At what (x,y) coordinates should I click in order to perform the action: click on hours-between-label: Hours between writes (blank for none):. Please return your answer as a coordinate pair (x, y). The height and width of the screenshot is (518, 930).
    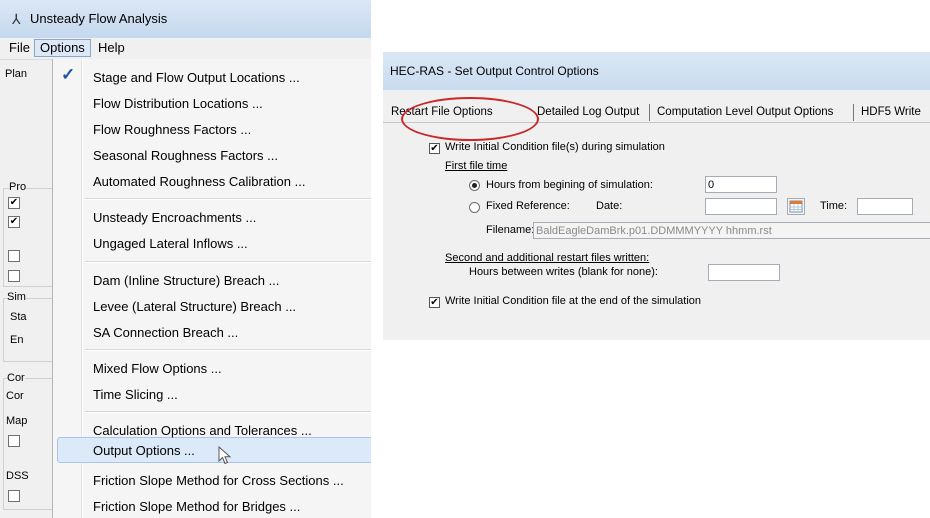
    Looking at the image, I should click on (563, 272).